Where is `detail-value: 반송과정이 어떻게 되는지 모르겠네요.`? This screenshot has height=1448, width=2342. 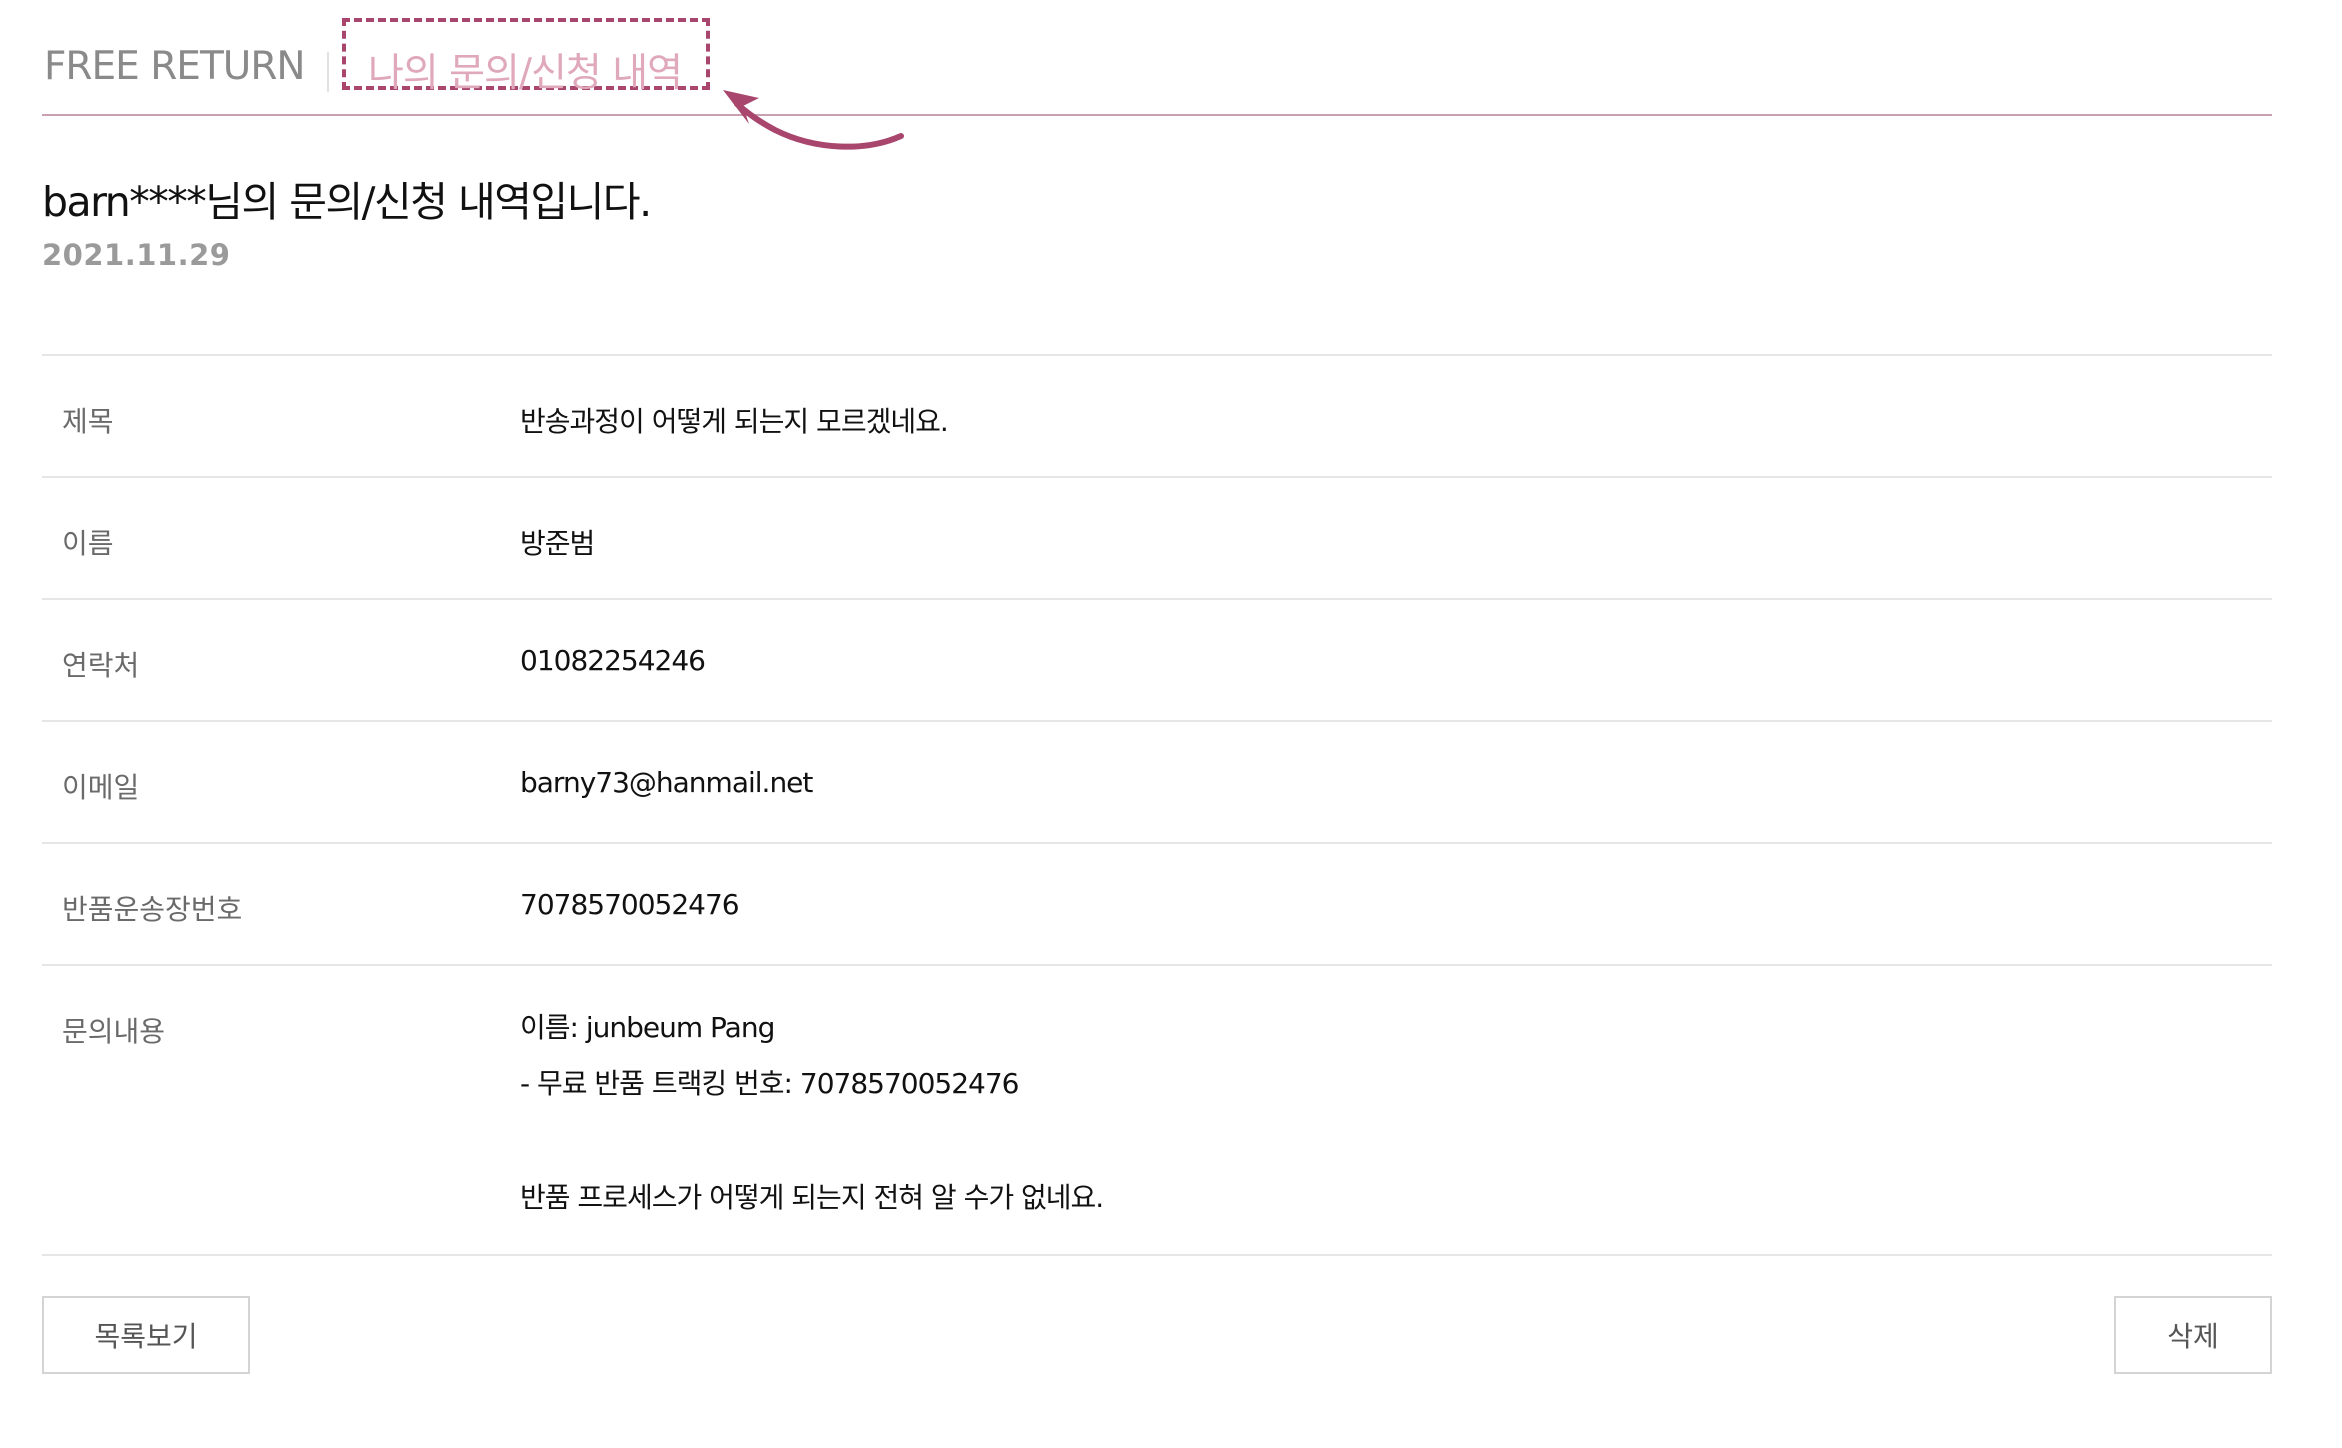
detail-value: 반송과정이 어떻게 되는지 모르겠네요. is located at coordinates (734, 421).